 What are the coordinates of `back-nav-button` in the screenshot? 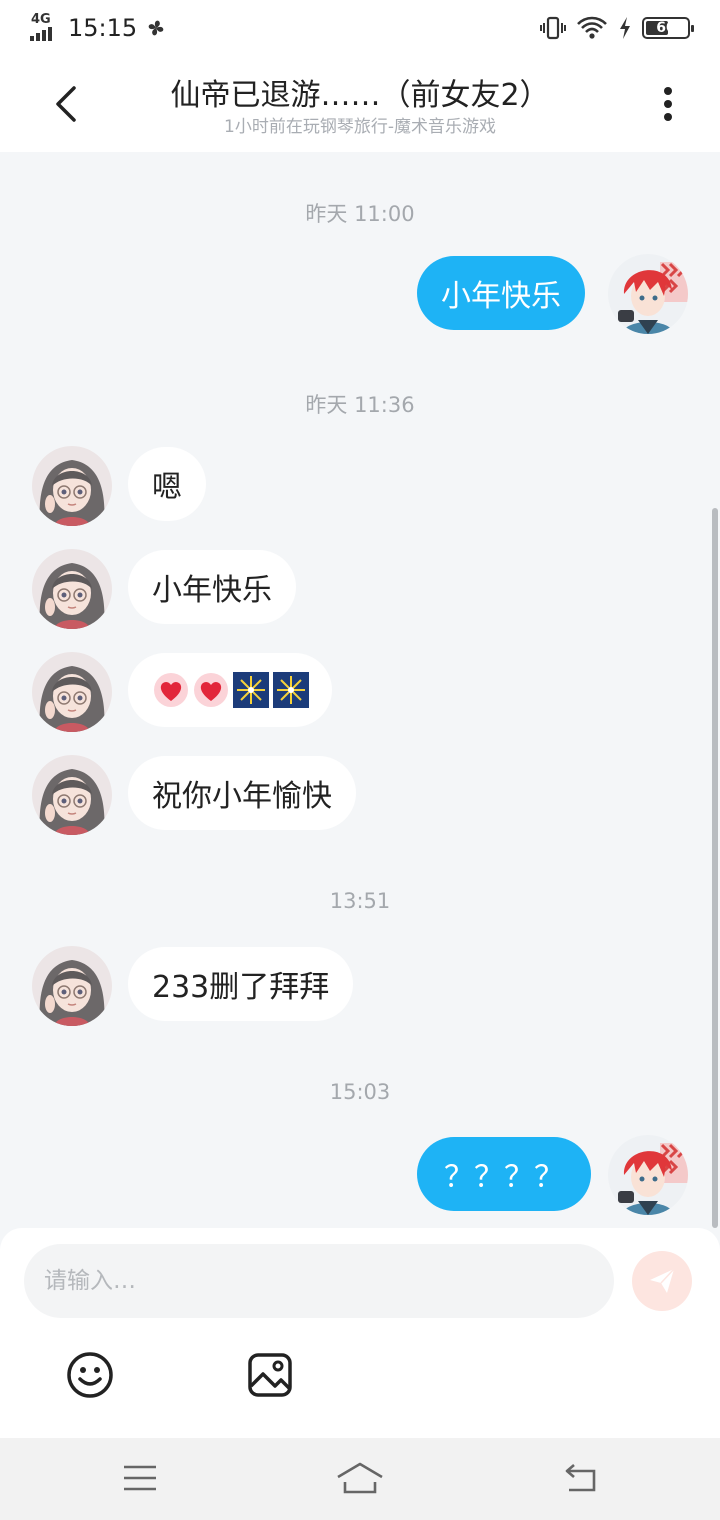 It's located at (580, 1478).